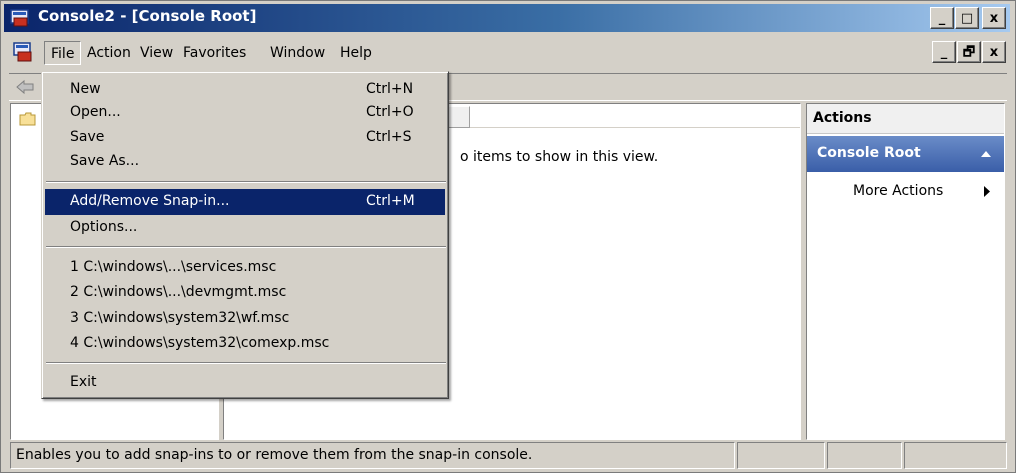  I want to click on menu-item-add-remove-snap-in: Add/Remove Snap-in... Ctrl+M, so click(245, 202).